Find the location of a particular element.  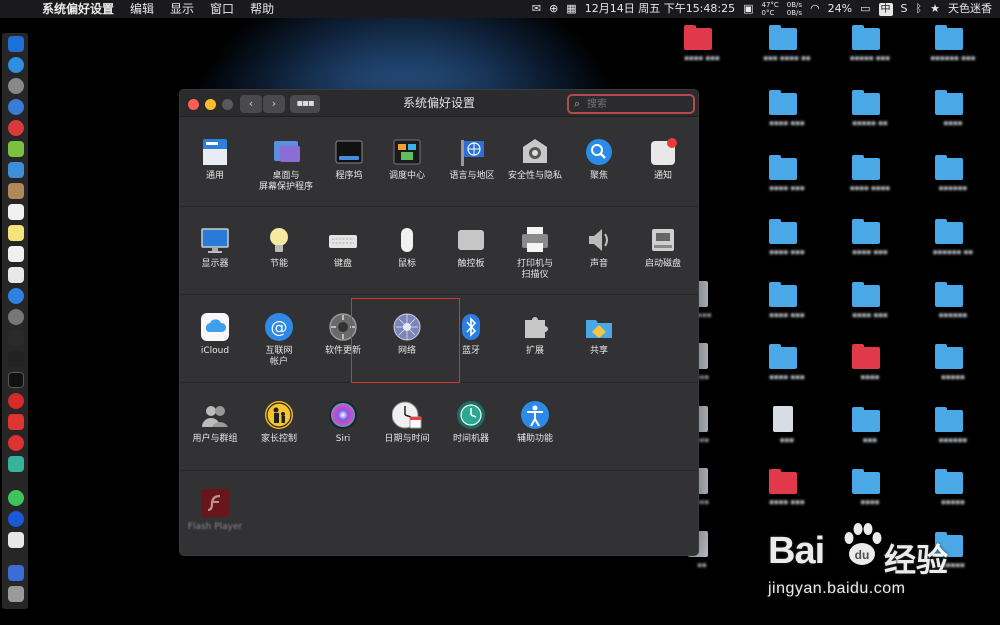

menu-window: 窗口 is located at coordinates (222, 9).